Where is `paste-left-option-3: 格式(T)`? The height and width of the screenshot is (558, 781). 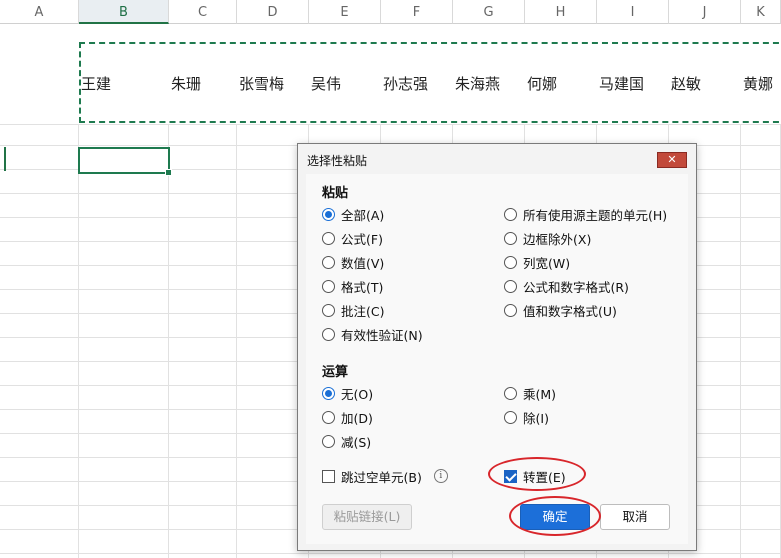 paste-left-option-3: 格式(T) is located at coordinates (352, 286).